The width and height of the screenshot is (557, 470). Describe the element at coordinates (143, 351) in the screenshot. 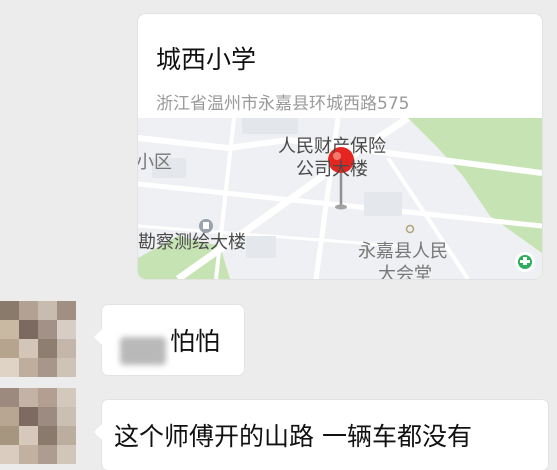

I see `redacted-text` at that location.